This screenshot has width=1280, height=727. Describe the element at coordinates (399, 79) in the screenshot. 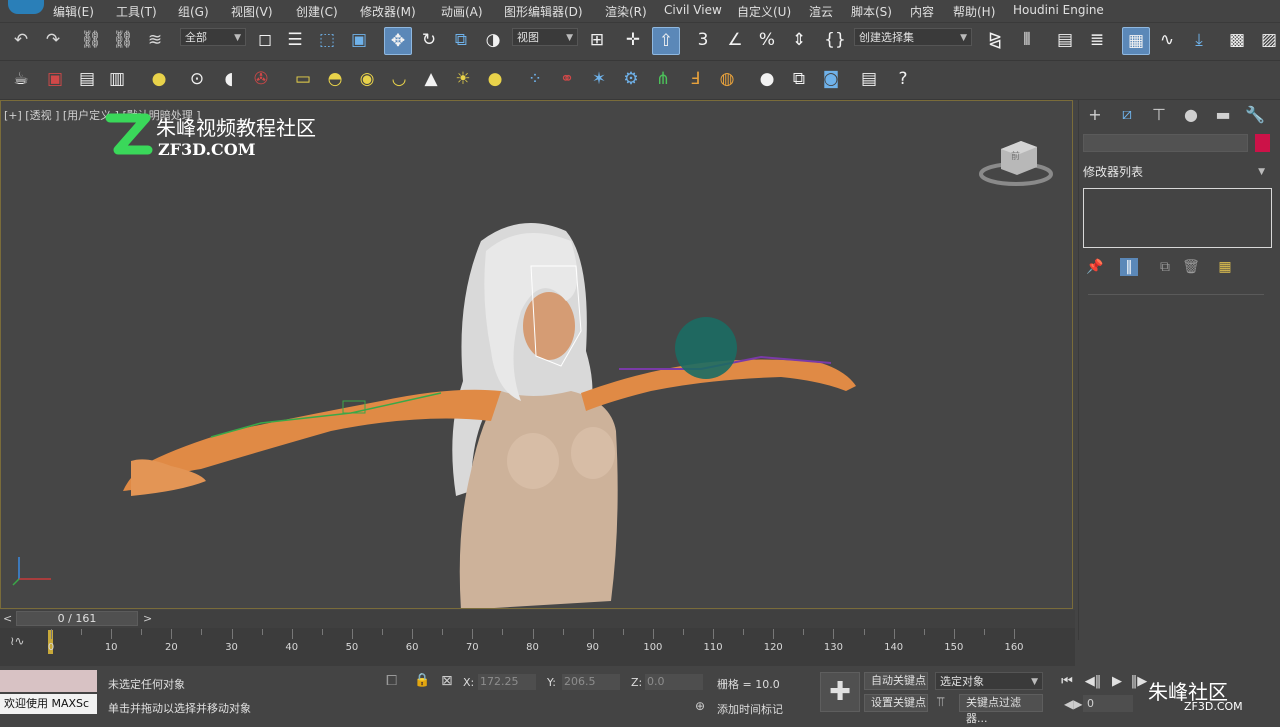

I see `bowl-icon: ◡` at that location.